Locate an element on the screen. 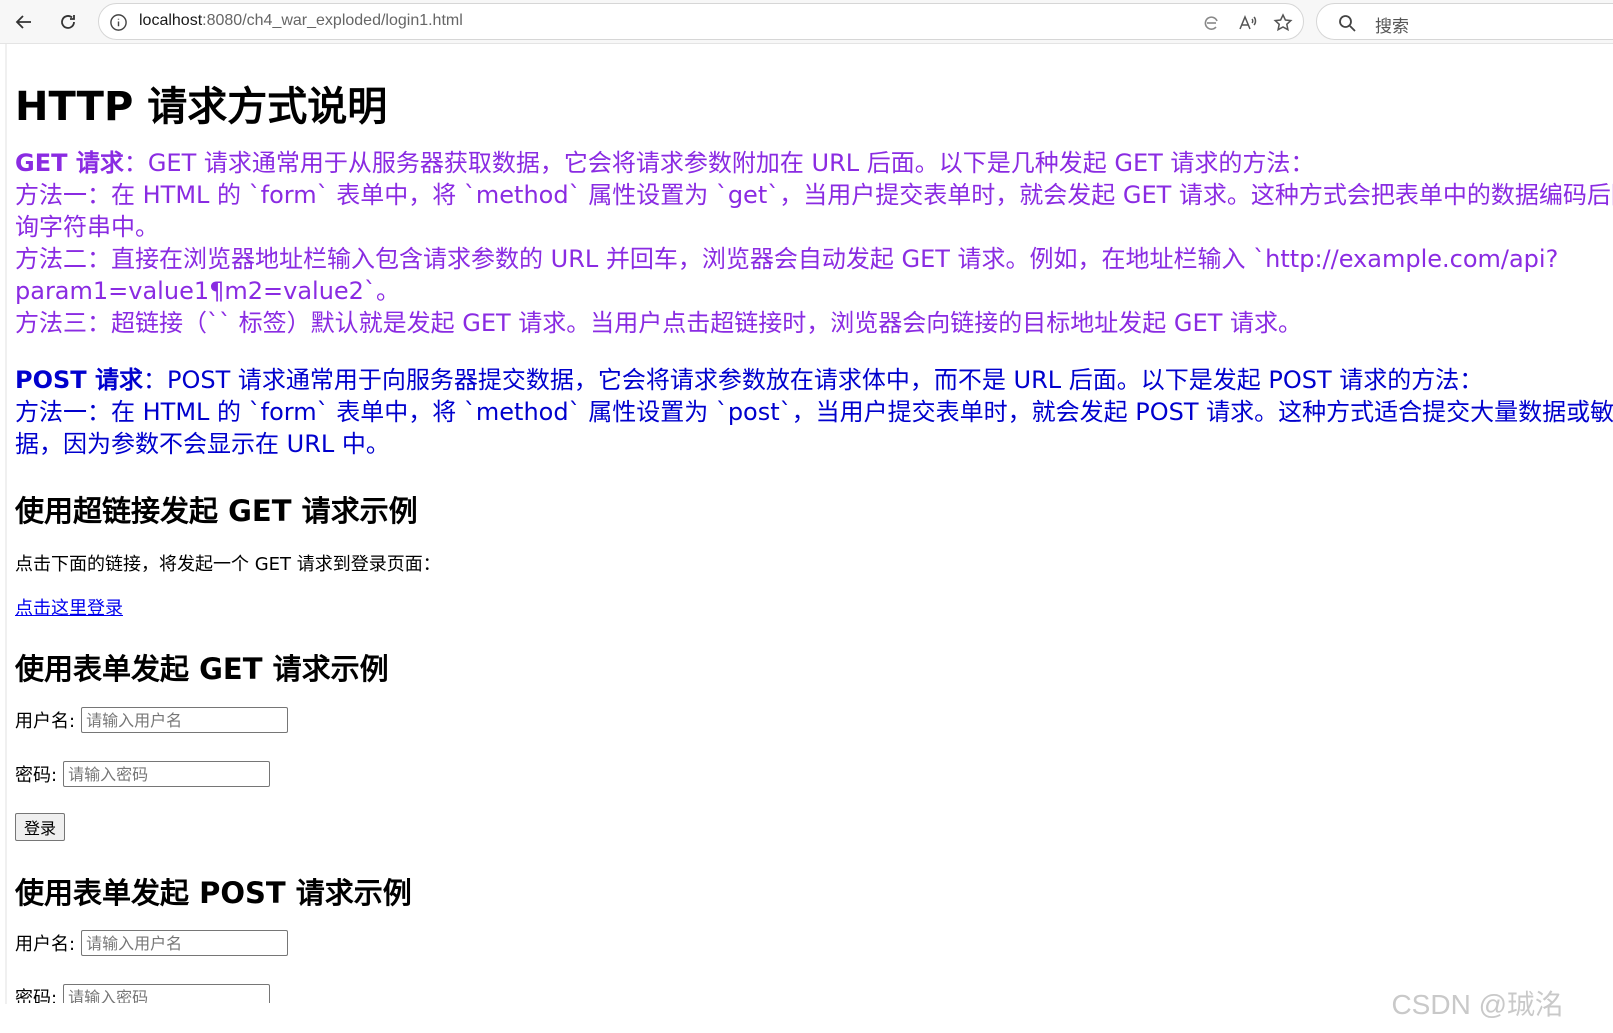 The image size is (1613, 1033). site-info-icon is located at coordinates (118, 22).